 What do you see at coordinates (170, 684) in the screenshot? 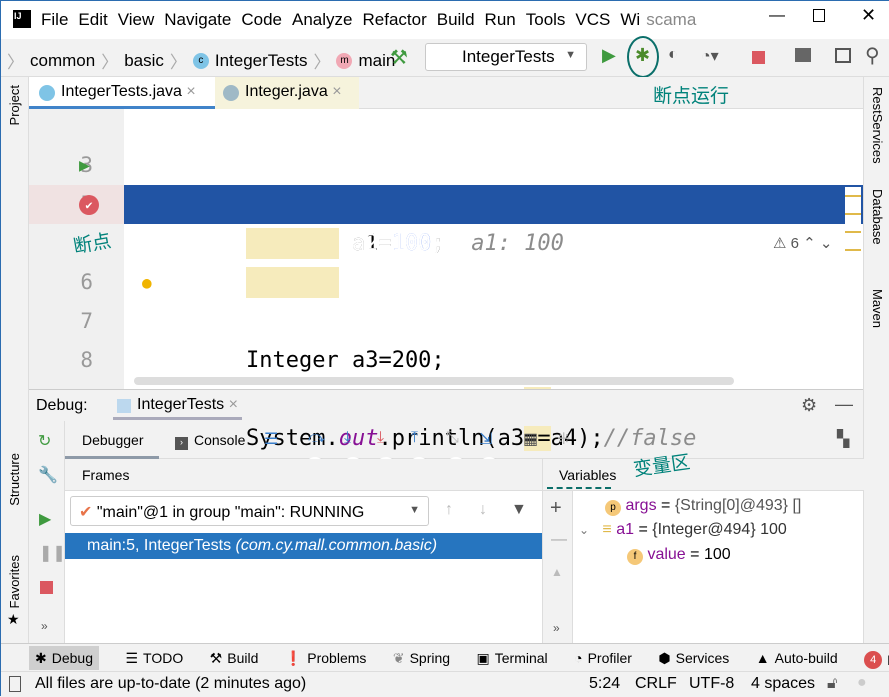
I see `status-message: All files are up-to-date (2 minutes ago)` at bounding box center [170, 684].